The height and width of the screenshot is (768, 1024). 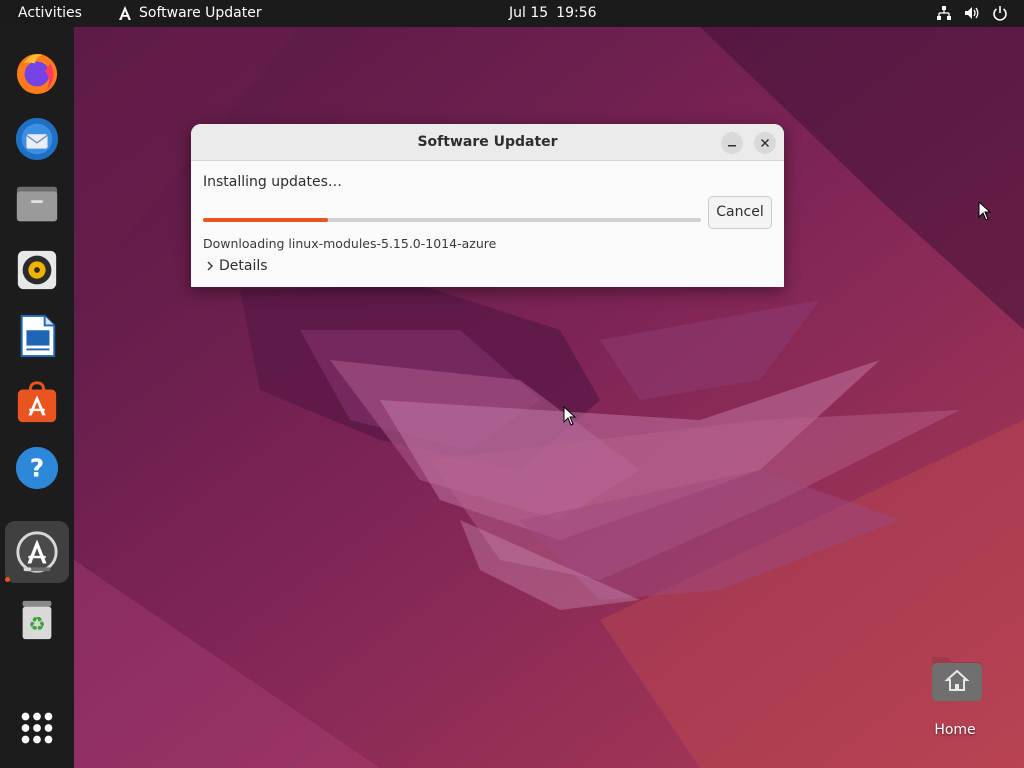 I want to click on clock-time: 19:56, so click(x=576, y=13).